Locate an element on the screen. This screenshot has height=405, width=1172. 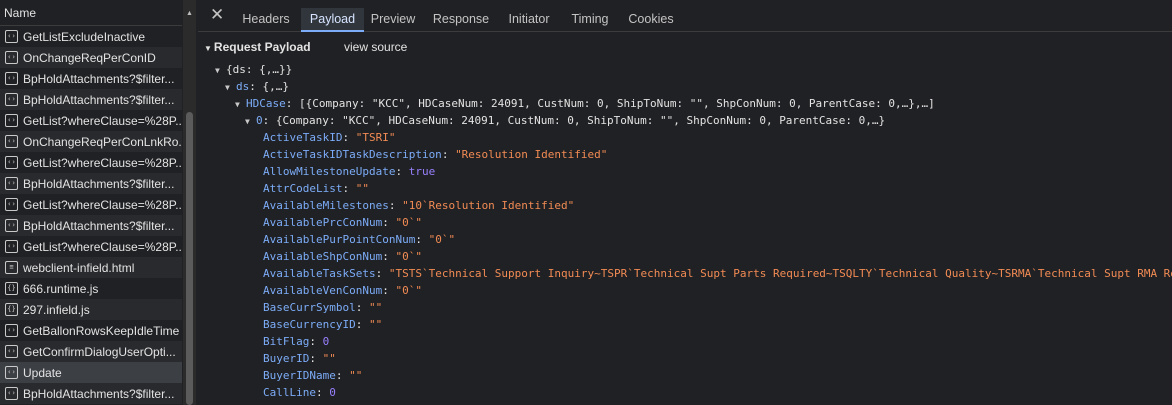
tree-root-node: ▼ {ds: {,…}} is located at coordinates (253, 70).